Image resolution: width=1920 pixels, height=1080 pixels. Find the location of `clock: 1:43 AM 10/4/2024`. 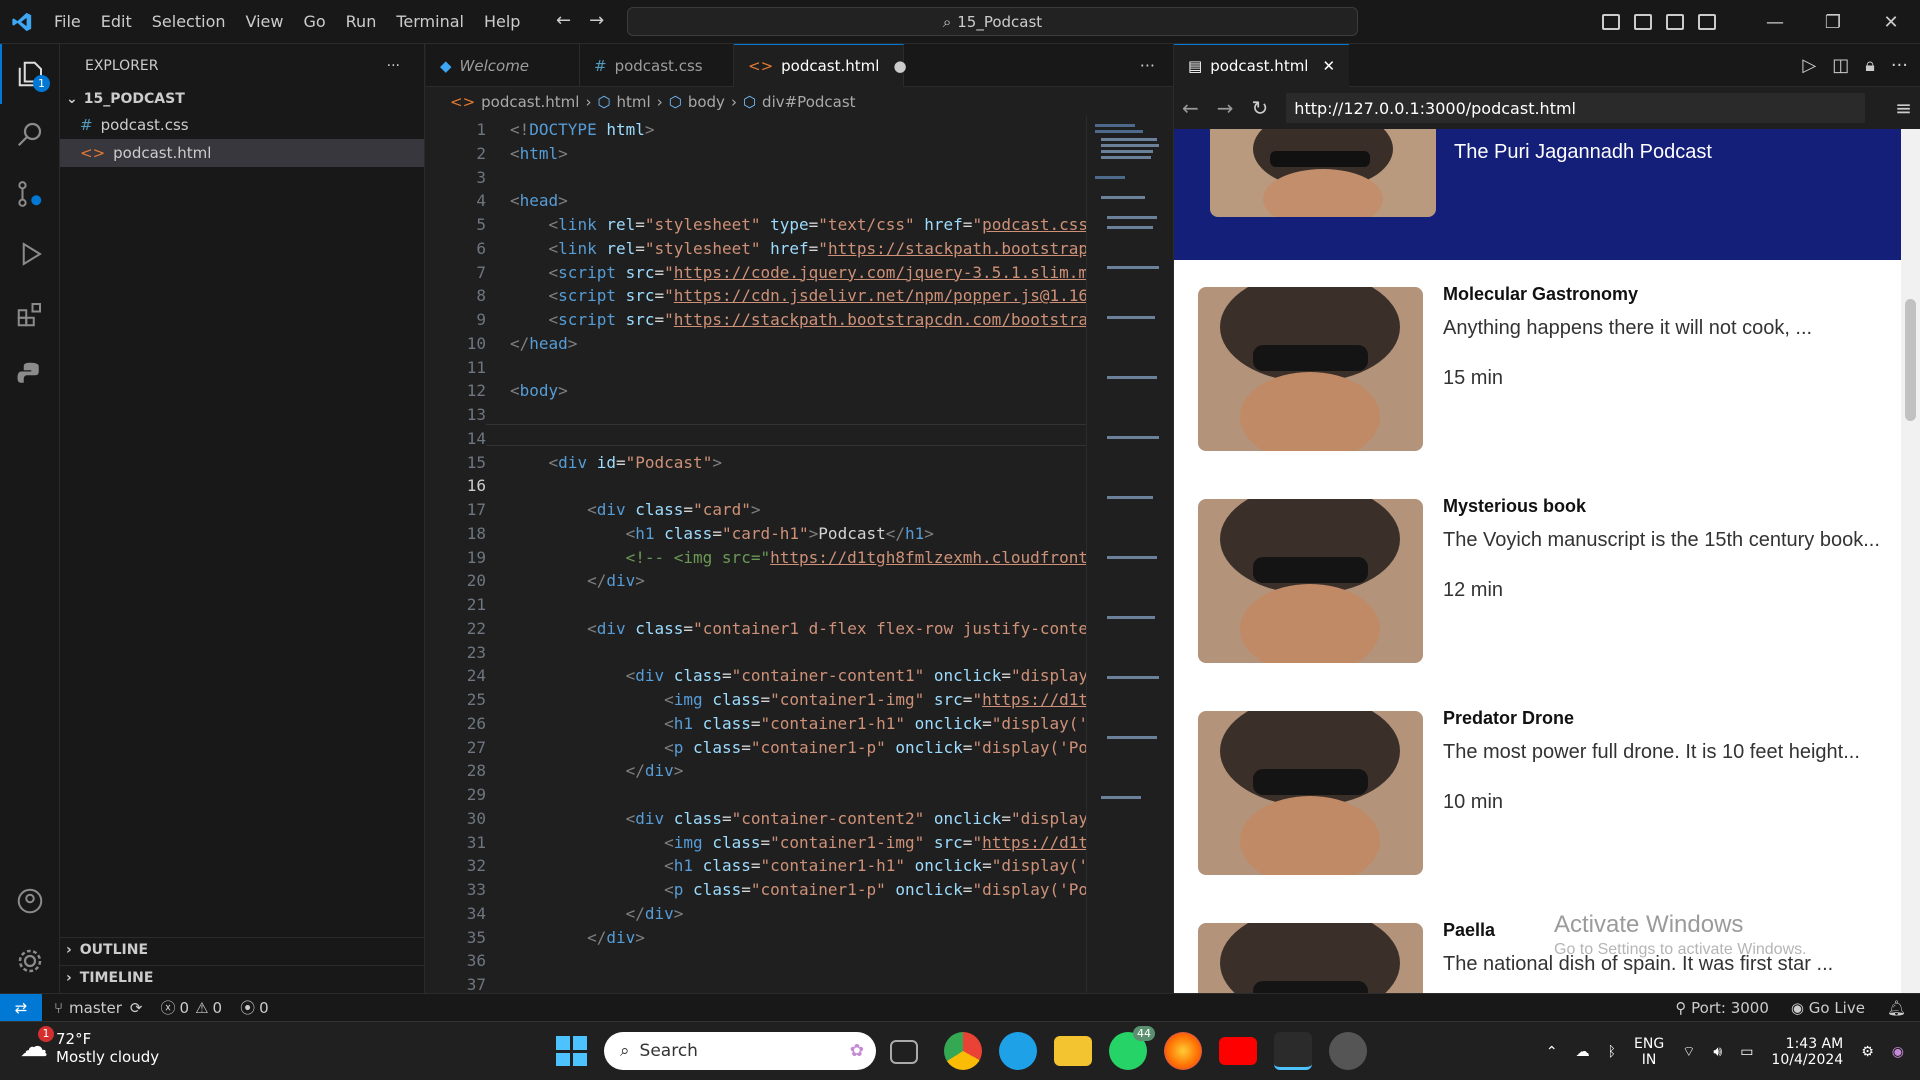

clock: 1:43 AM 10/4/2024 is located at coordinates (1807, 1052).